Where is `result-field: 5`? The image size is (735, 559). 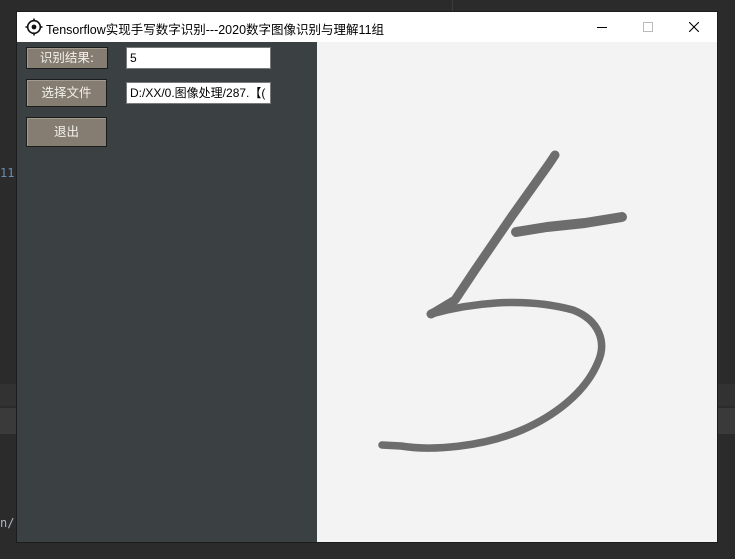
result-field: 5 is located at coordinates (198, 58).